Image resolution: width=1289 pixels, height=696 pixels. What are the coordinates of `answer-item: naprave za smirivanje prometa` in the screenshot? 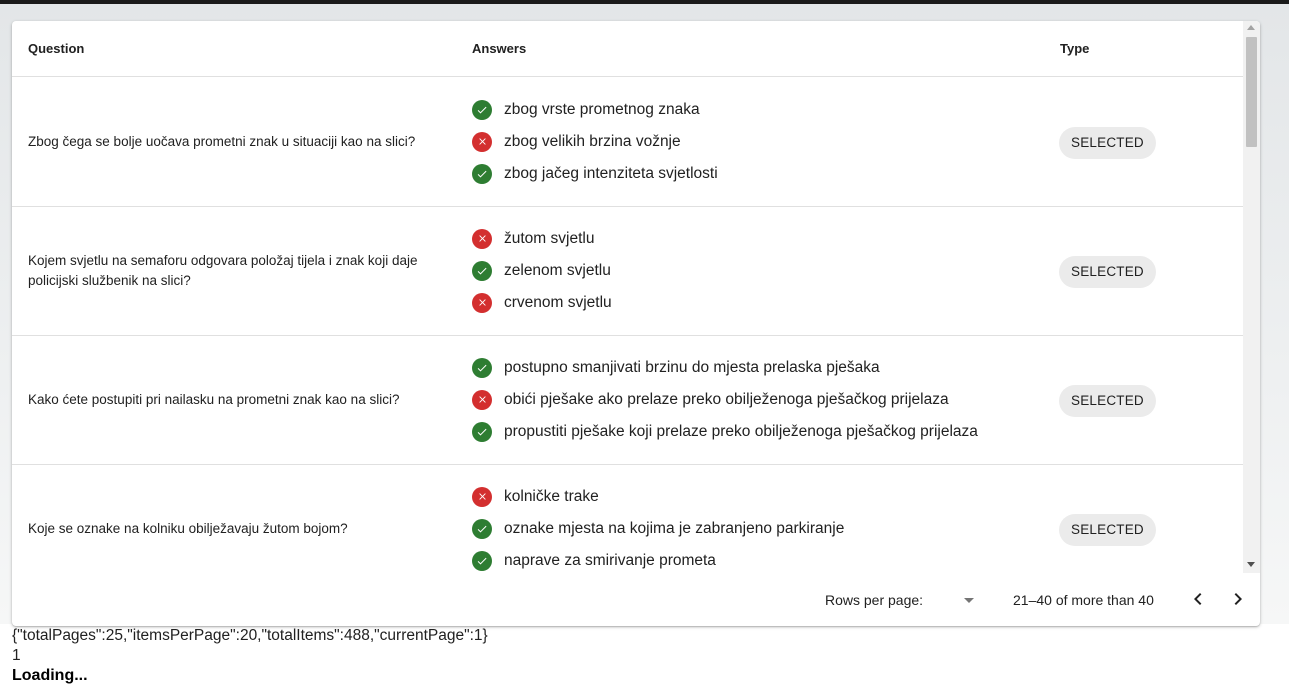 It's located at (762, 559).